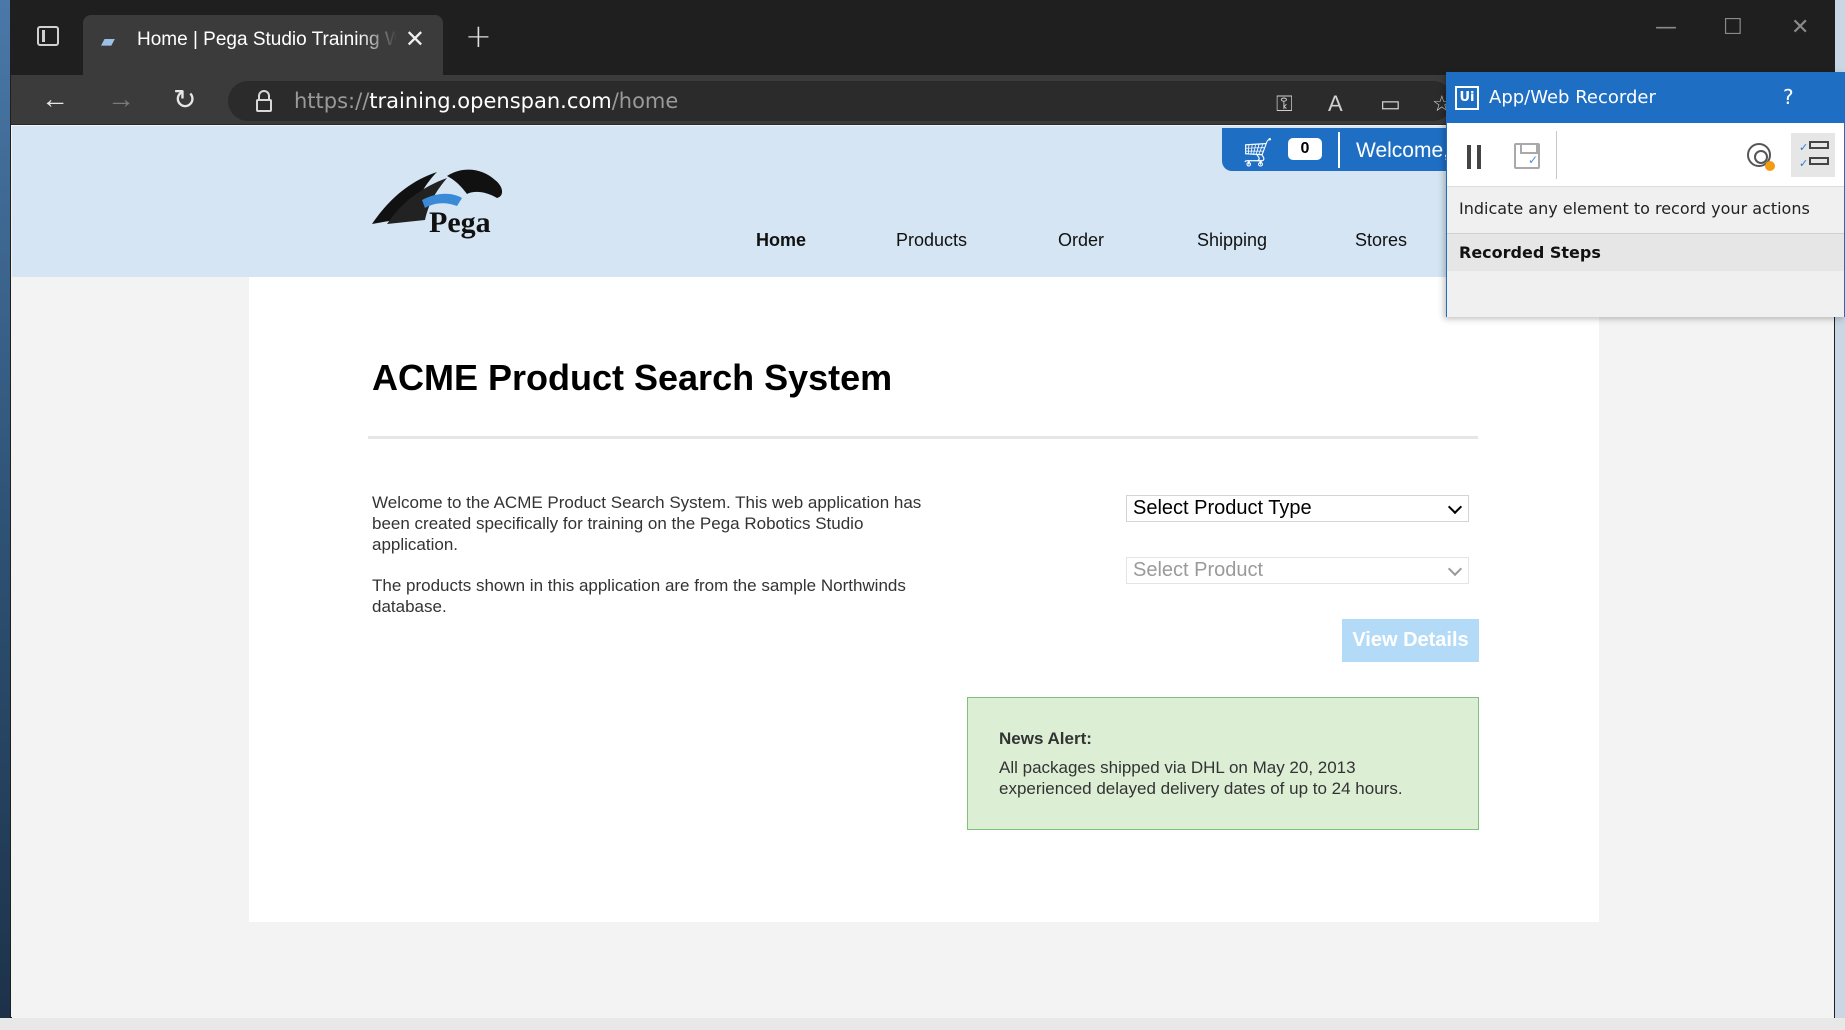 The width and height of the screenshot is (1845, 1030). I want to click on tab-title: Home | Pega Studio Training Web, so click(267, 39).